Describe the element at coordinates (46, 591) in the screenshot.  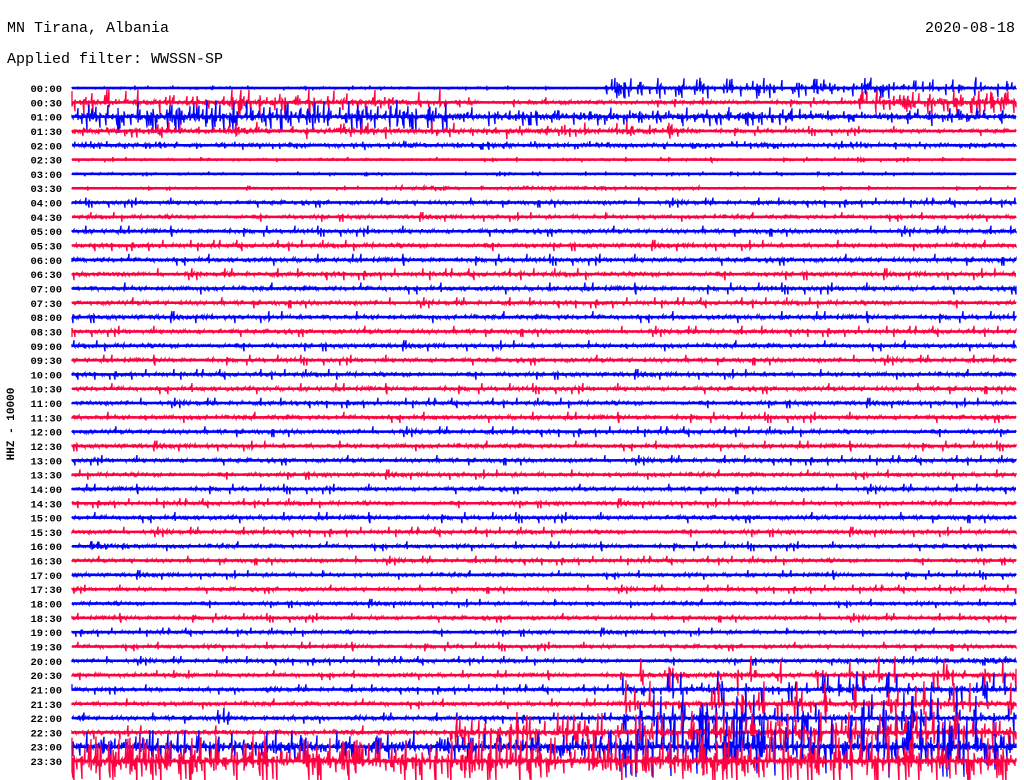
I see `row-time-label: 17:30` at that location.